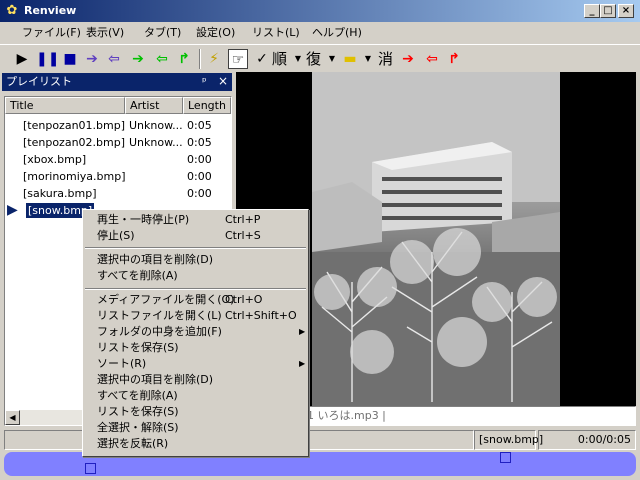 The height and width of the screenshot is (480, 640). Describe the element at coordinates (337, 33) in the screenshot. I see `menu-help: ヘルプ(H)` at that location.